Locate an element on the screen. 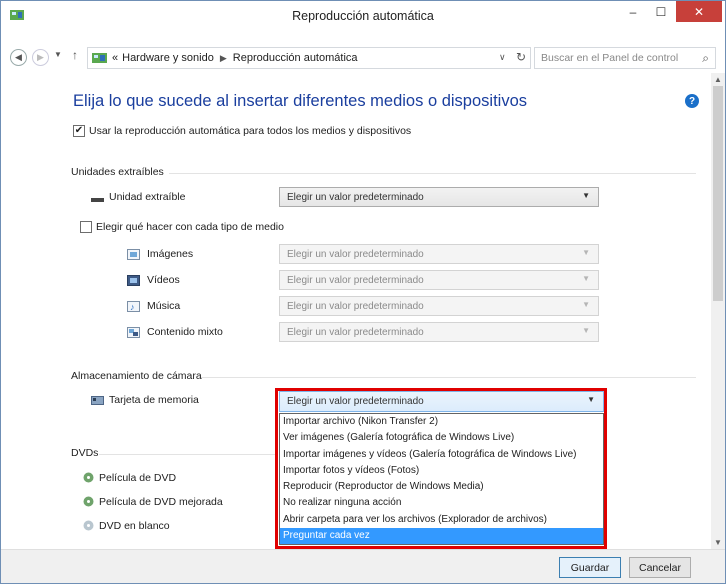 The image size is (726, 584). breadcrumb-hardware: Hardware y sonido is located at coordinates (168, 58).